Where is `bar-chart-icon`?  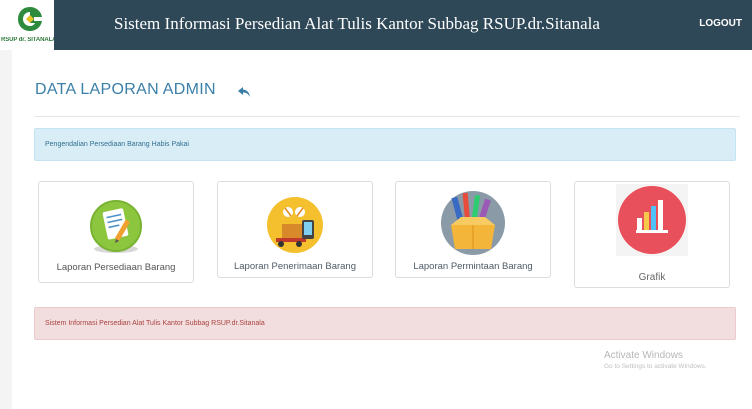 bar-chart-icon is located at coordinates (652, 220).